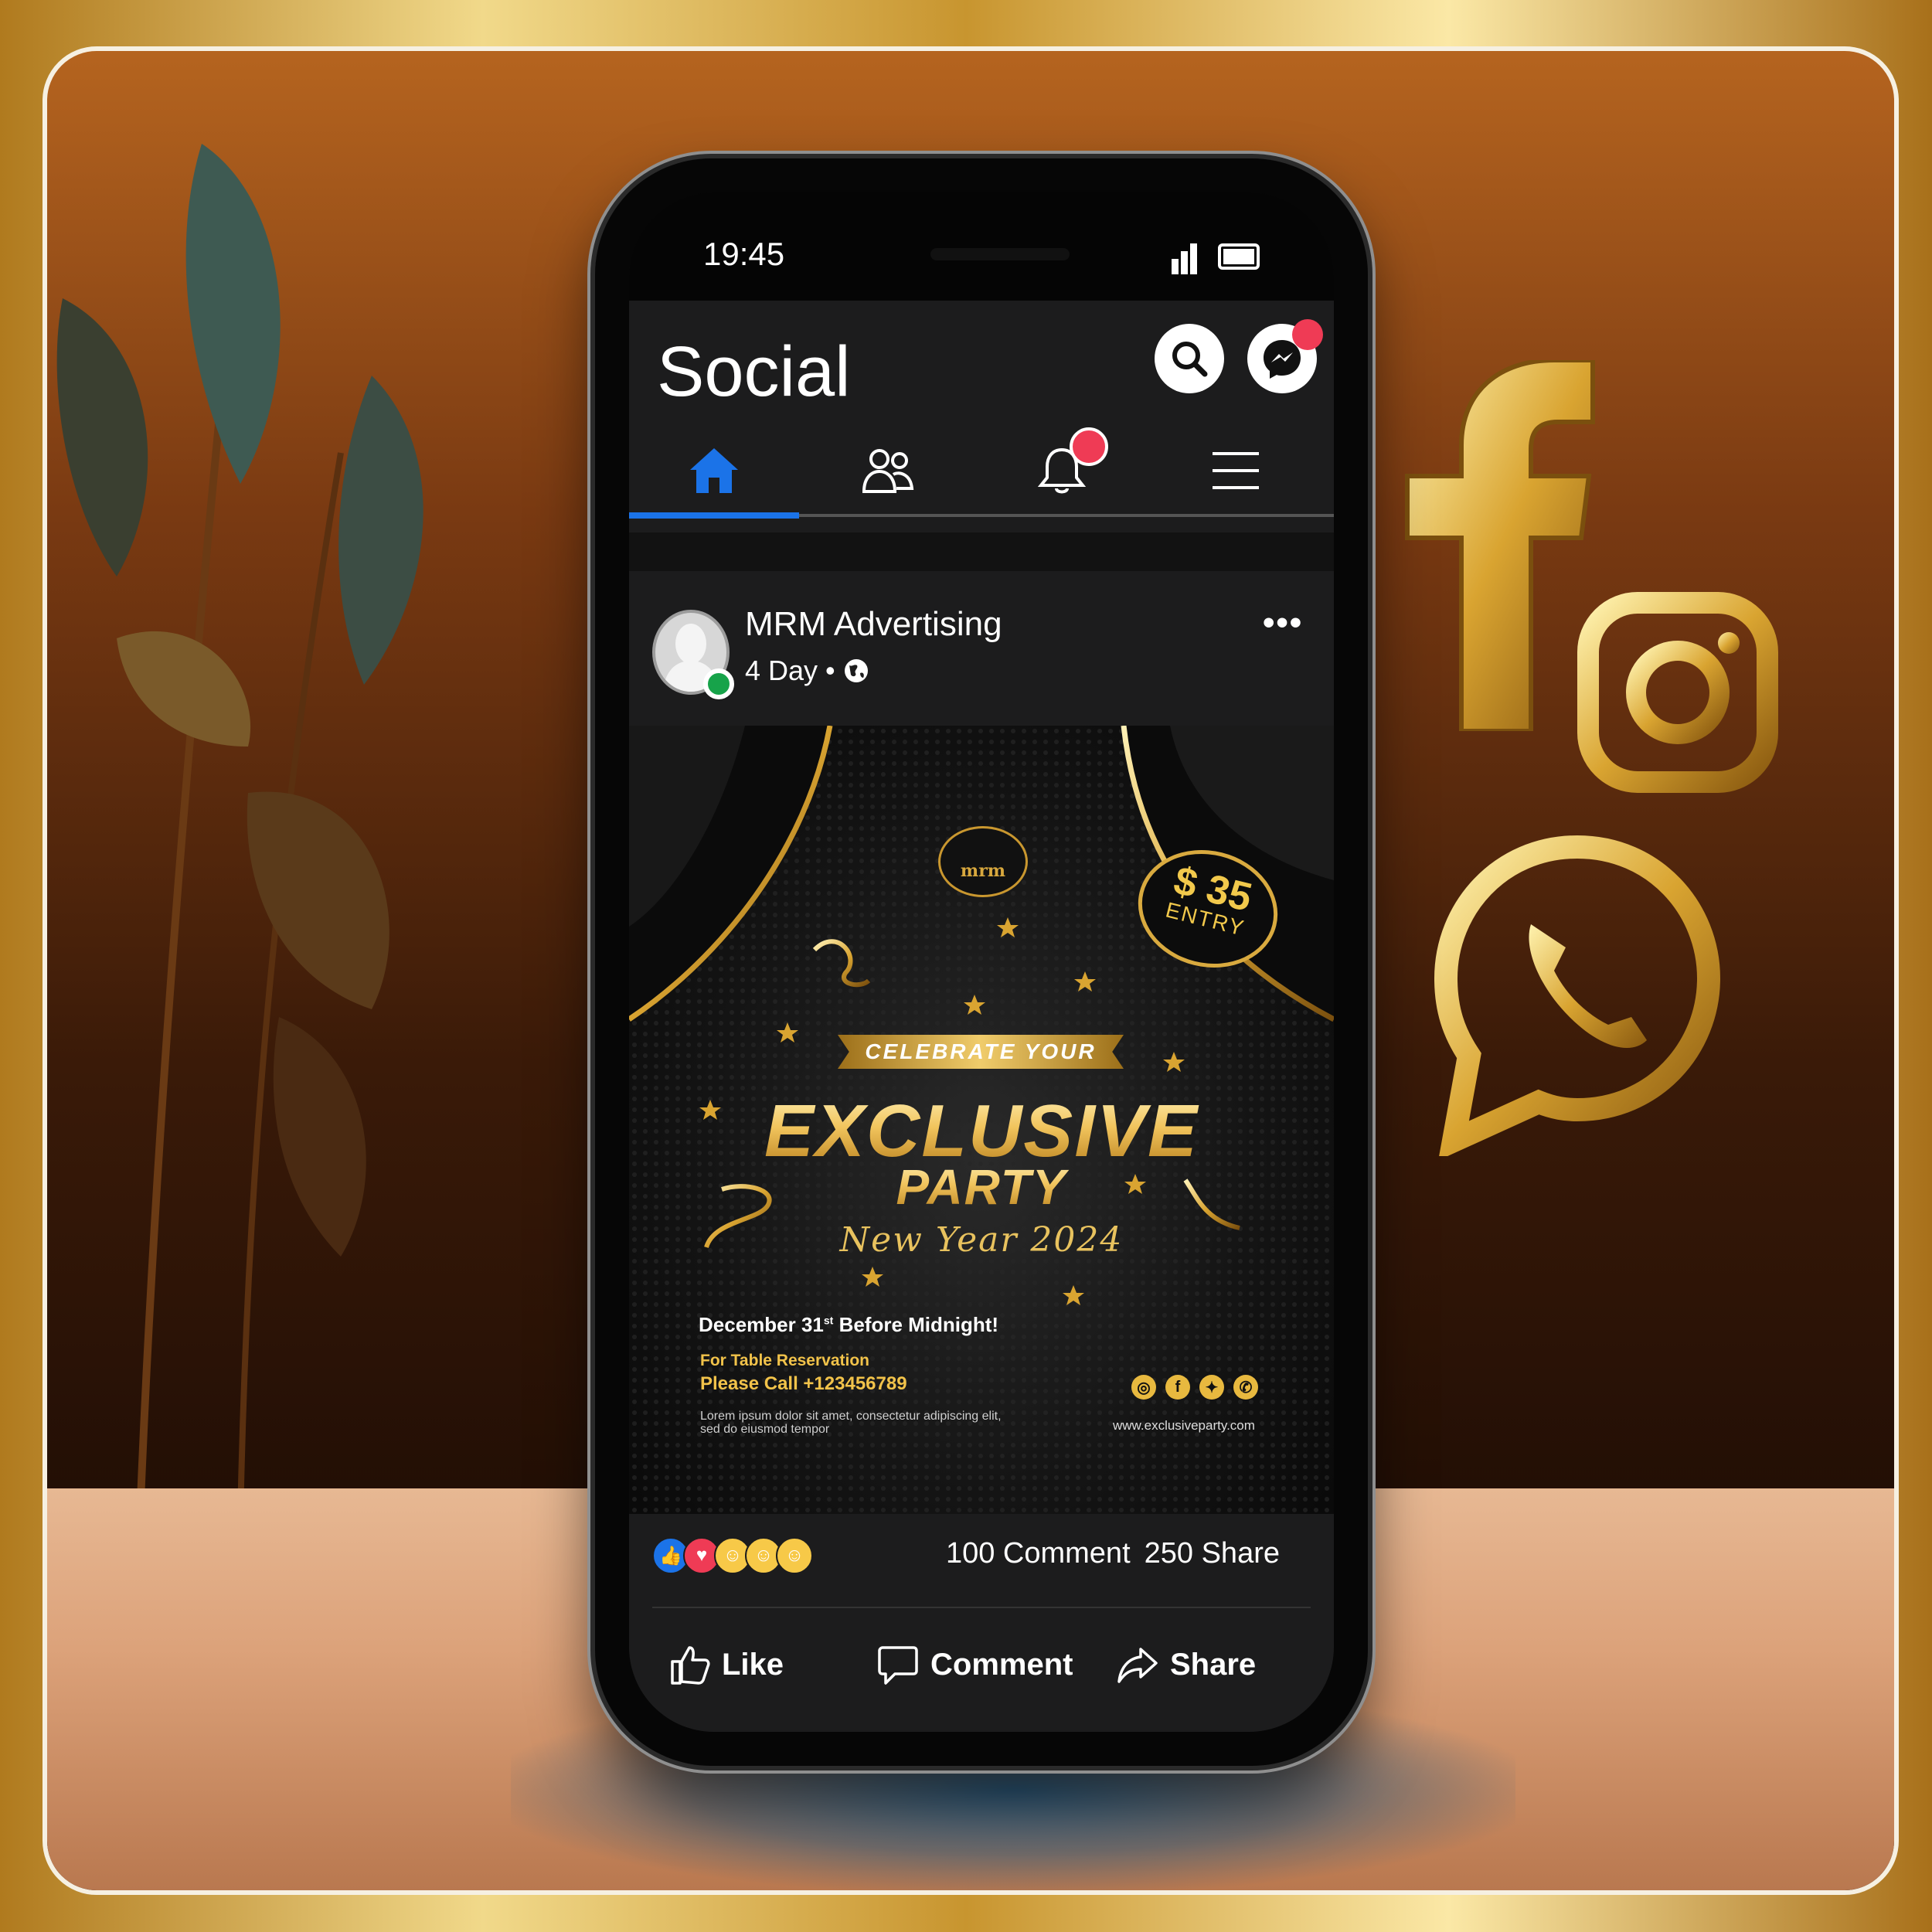 Image resolution: width=1932 pixels, height=1932 pixels. What do you see at coordinates (785, 1361) in the screenshot?
I see `reservation-label: For Table Reservation` at bounding box center [785, 1361].